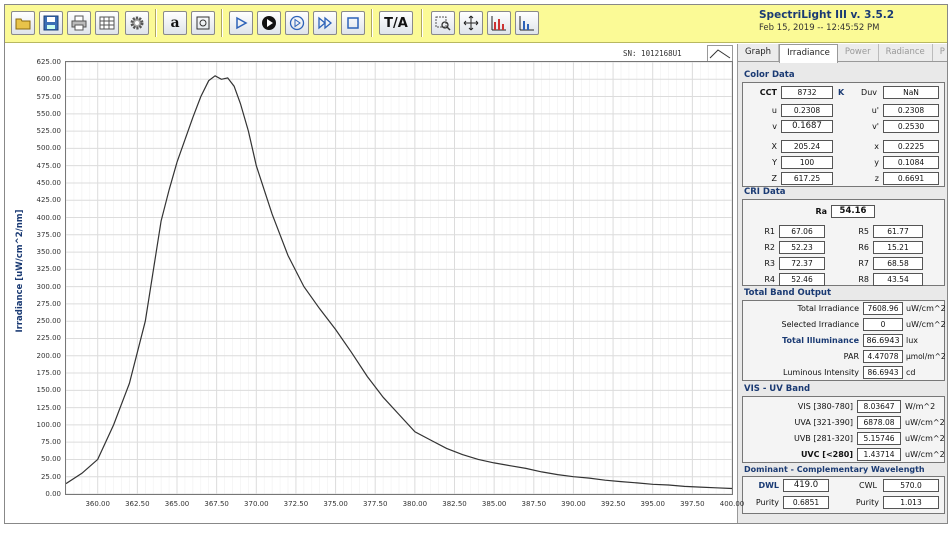 The height and width of the screenshot is (534, 952). What do you see at coordinates (808, 53) in the screenshot?
I see `tab-irradiance: Irradiance` at bounding box center [808, 53].